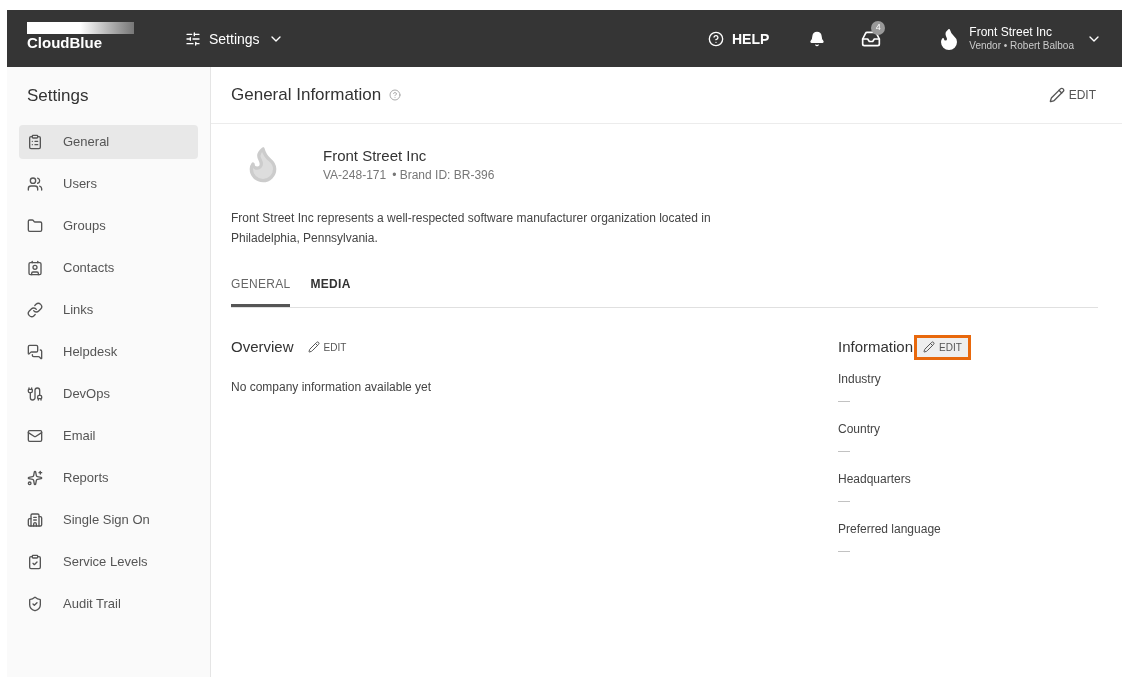 The width and height of the screenshot is (1122, 677). What do you see at coordinates (306, 95) in the screenshot?
I see `page-title: General Information` at bounding box center [306, 95].